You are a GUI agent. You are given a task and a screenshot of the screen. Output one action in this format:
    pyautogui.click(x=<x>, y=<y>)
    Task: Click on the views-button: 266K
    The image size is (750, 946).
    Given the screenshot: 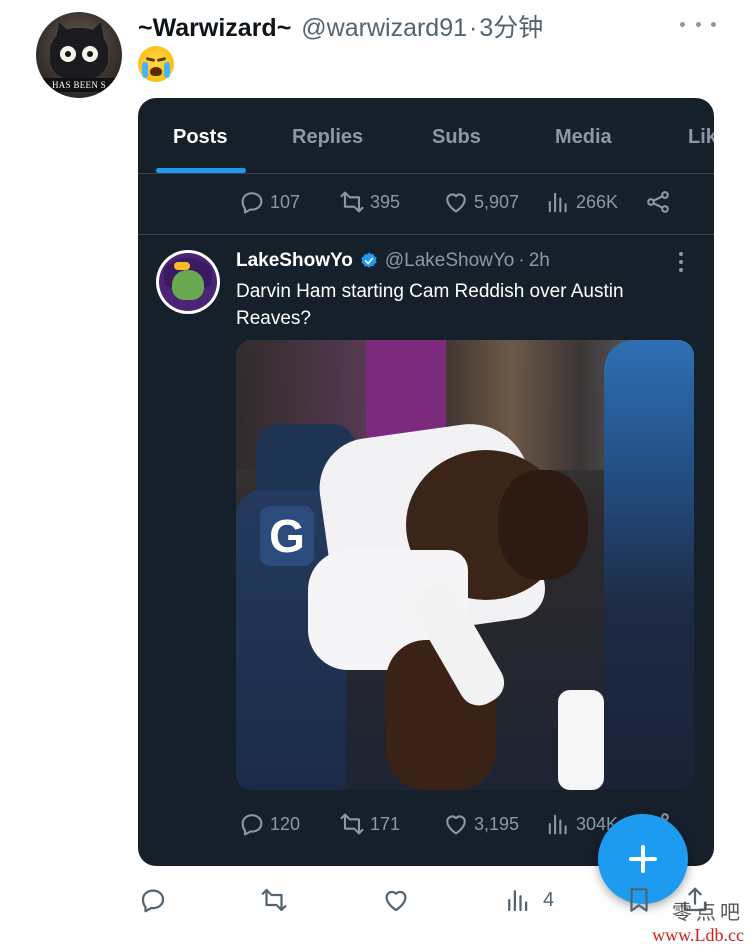 What is the action you would take?
    pyautogui.click(x=581, y=202)
    